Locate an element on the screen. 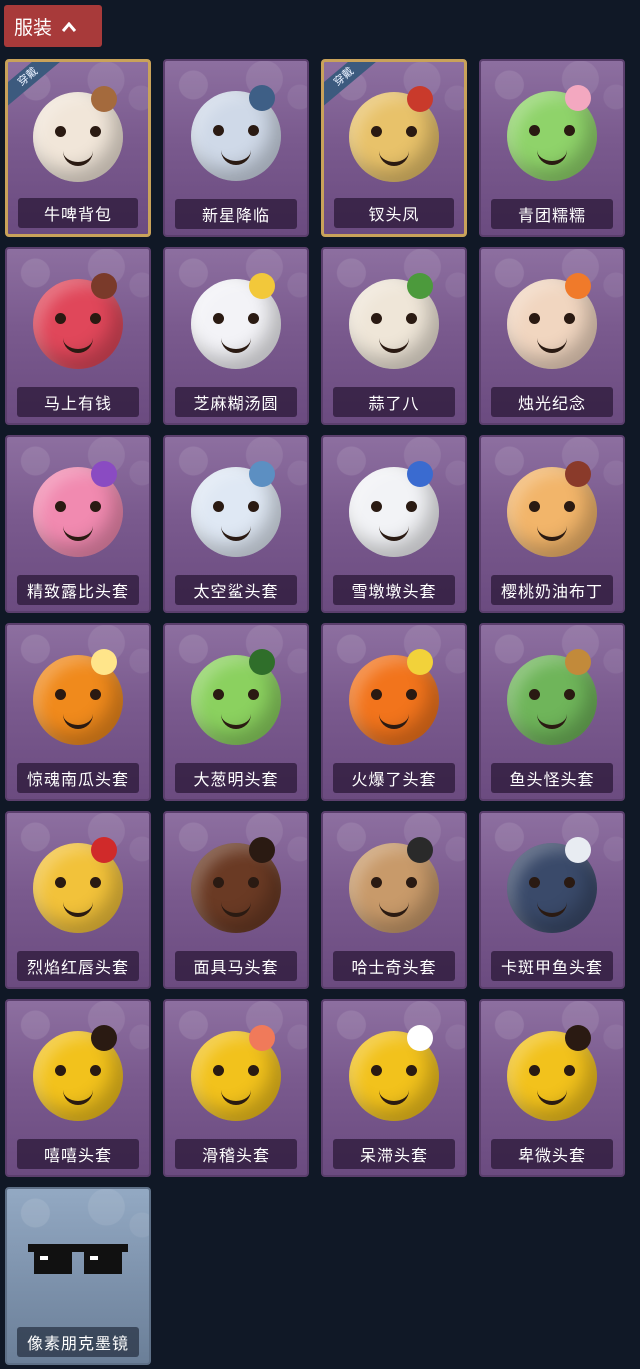 The image size is (640, 1369). costume-card: 烛光纪念 is located at coordinates (552, 336).